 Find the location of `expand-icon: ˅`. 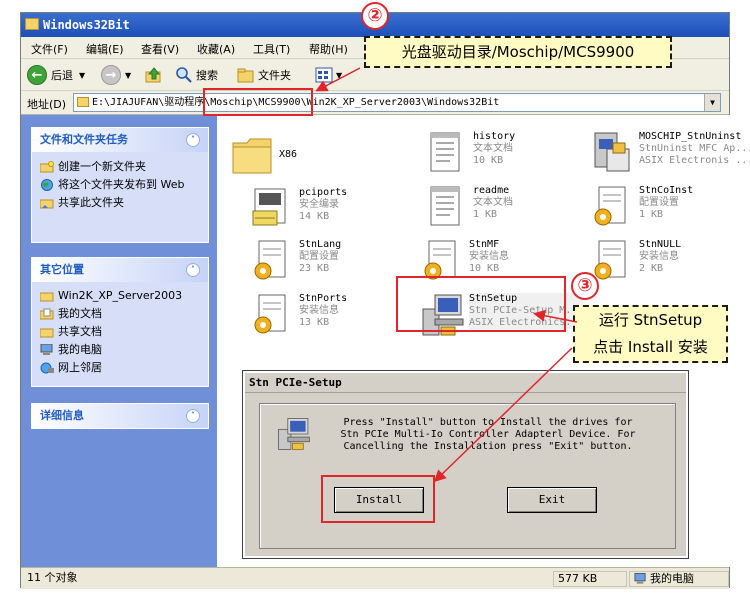

expand-icon: ˅ is located at coordinates (193, 416).